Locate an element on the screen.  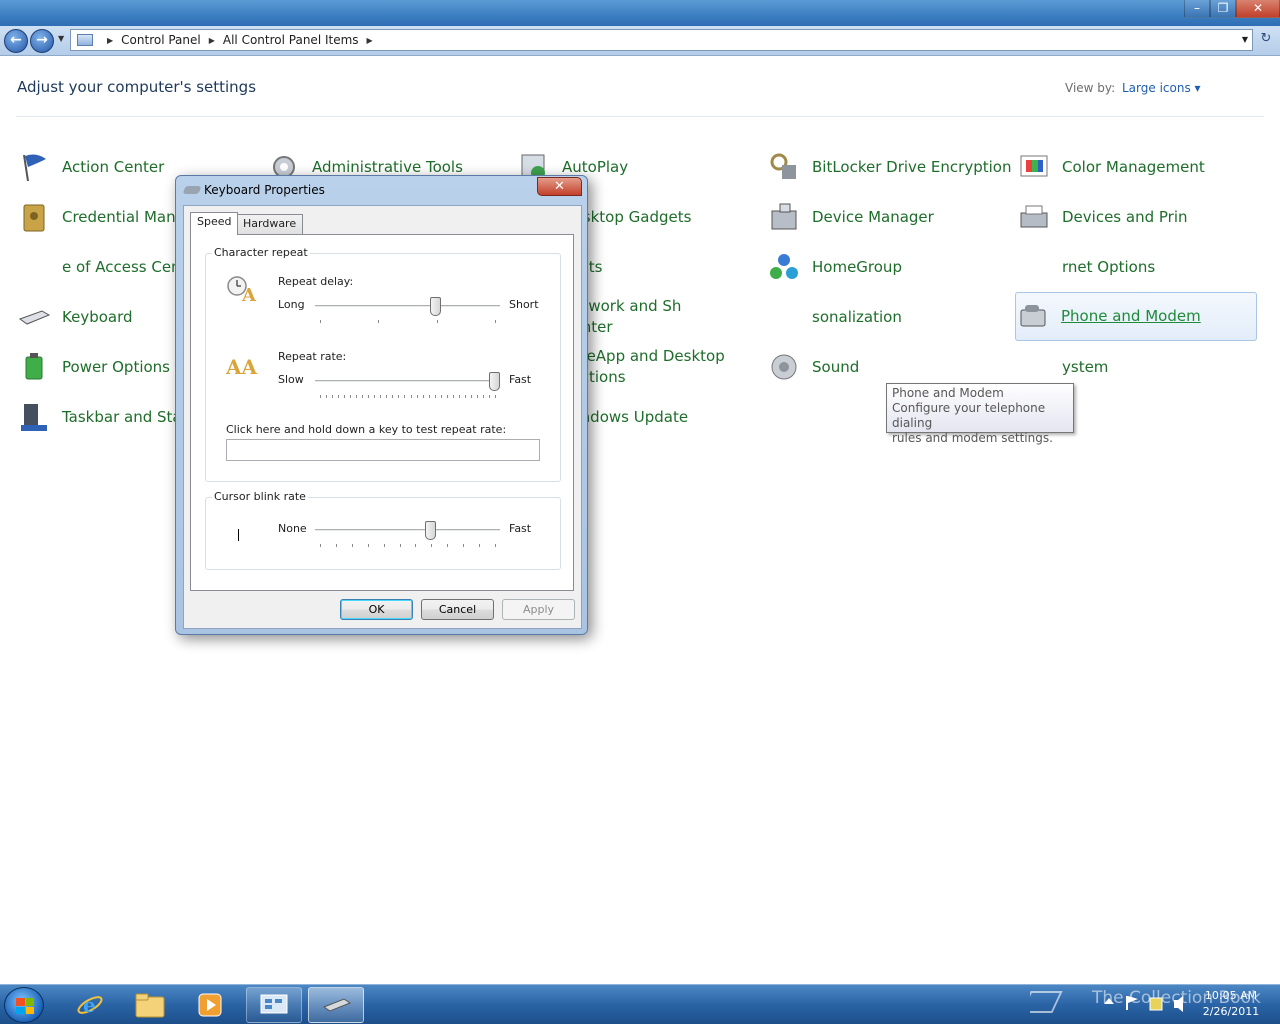
taskbar: e is located at coordinates (640, 1004).